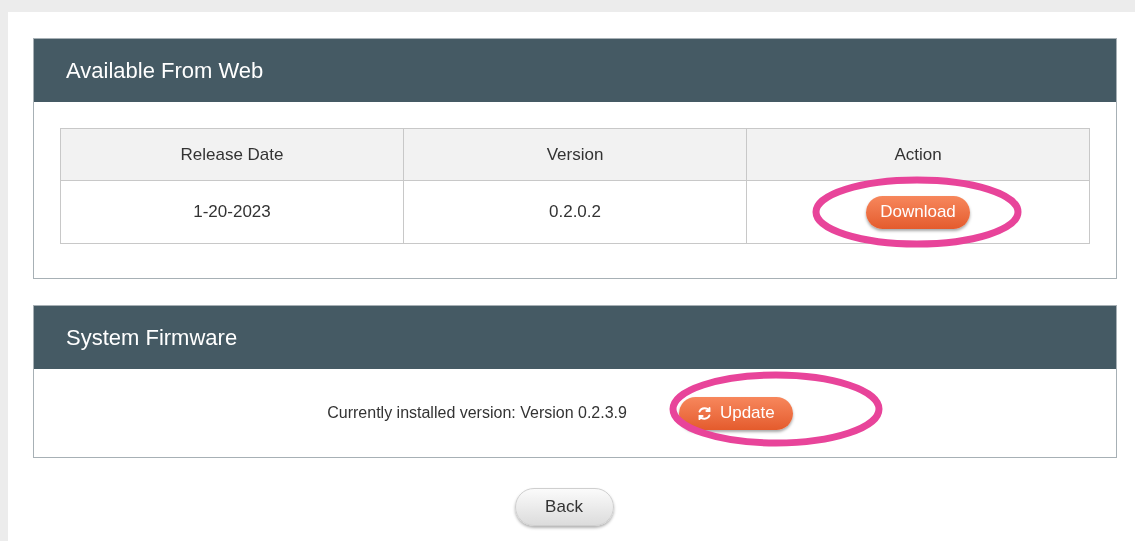  Describe the element at coordinates (704, 413) in the screenshot. I see `refresh-icon` at that location.